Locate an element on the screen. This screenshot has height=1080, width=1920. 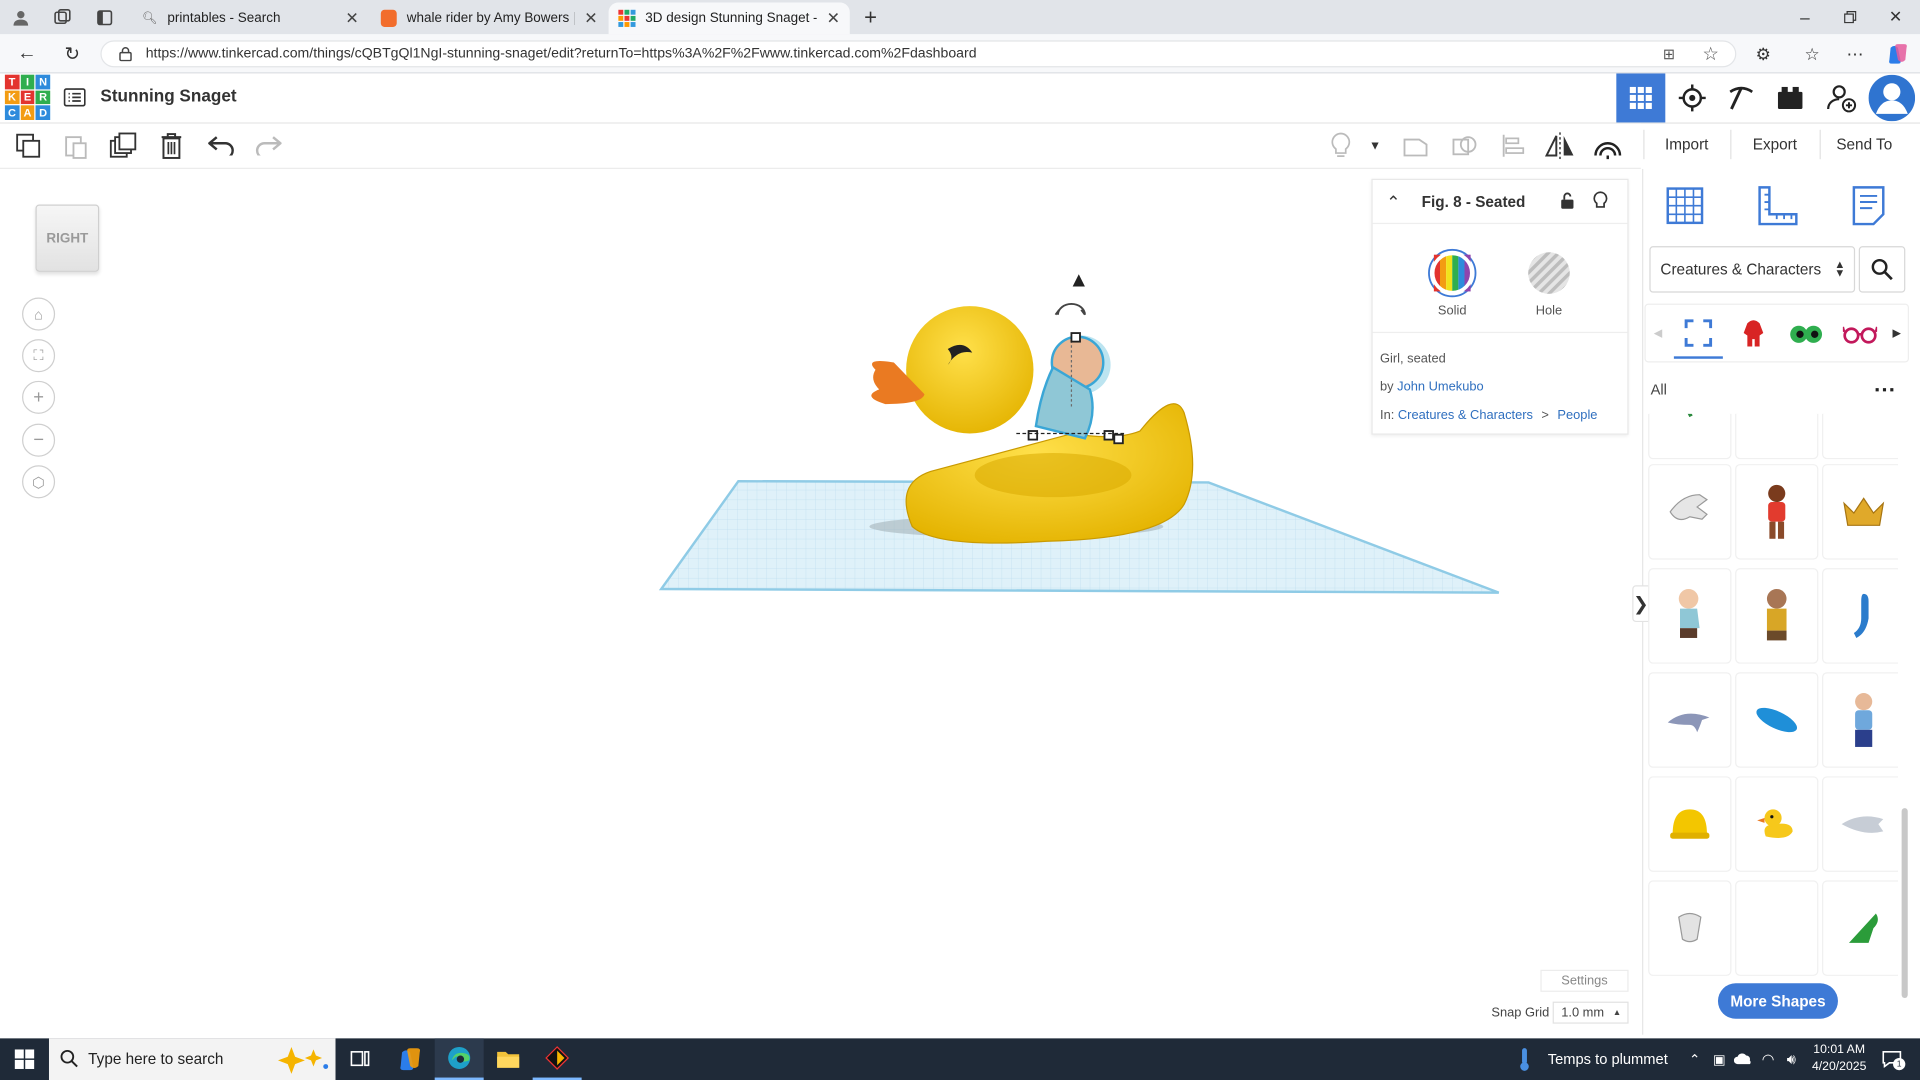
refresh-icon: ↻ is located at coordinates (72, 54).